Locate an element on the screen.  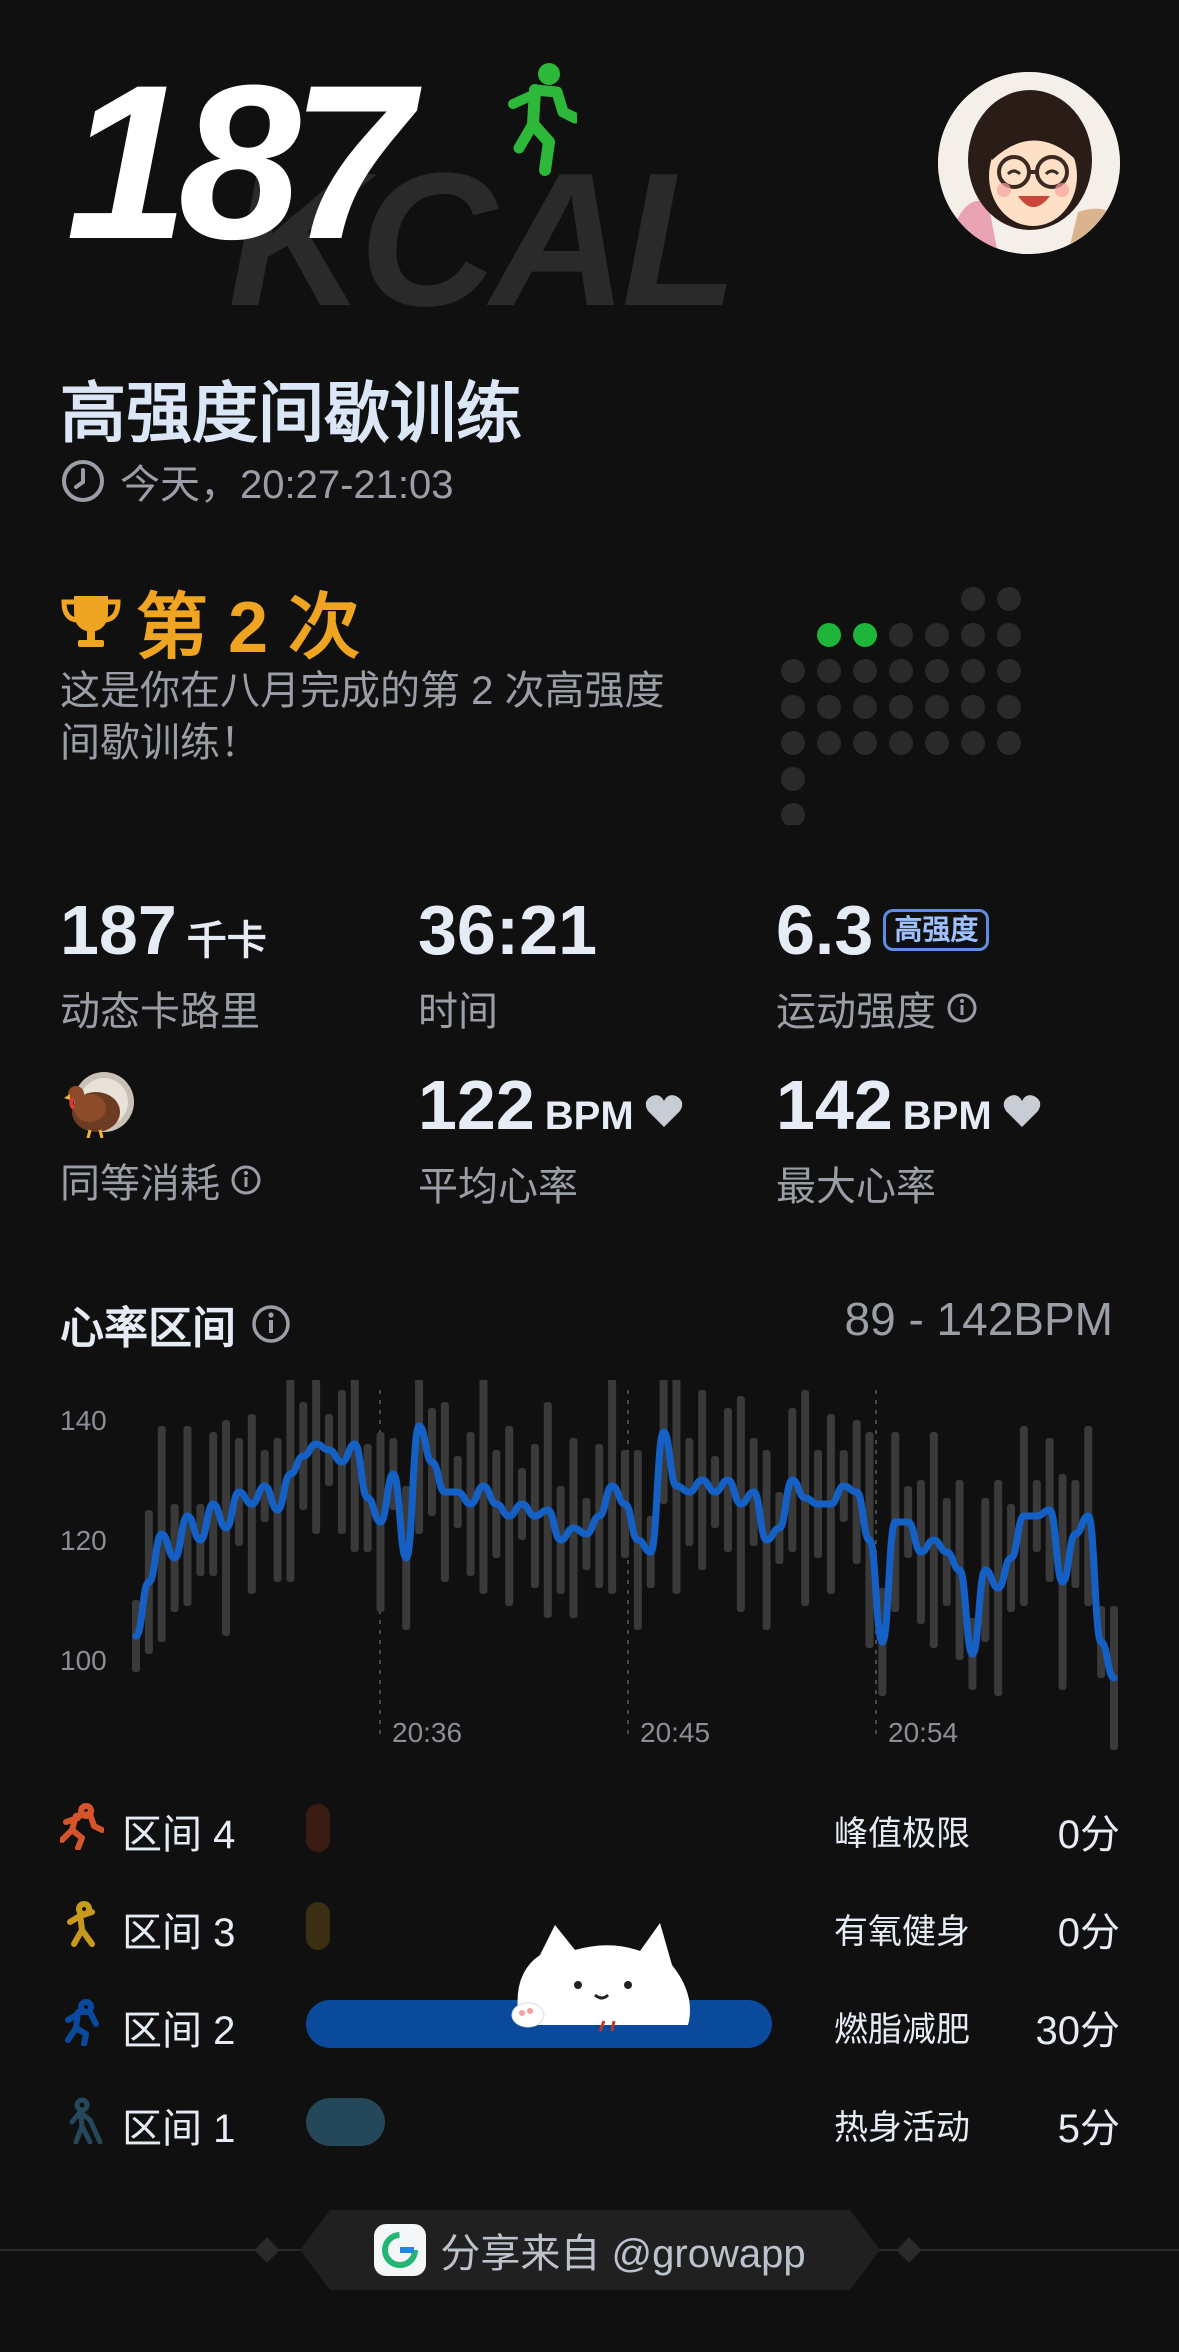
hr-range: 89 - 142BPM is located at coordinates (978, 1319).